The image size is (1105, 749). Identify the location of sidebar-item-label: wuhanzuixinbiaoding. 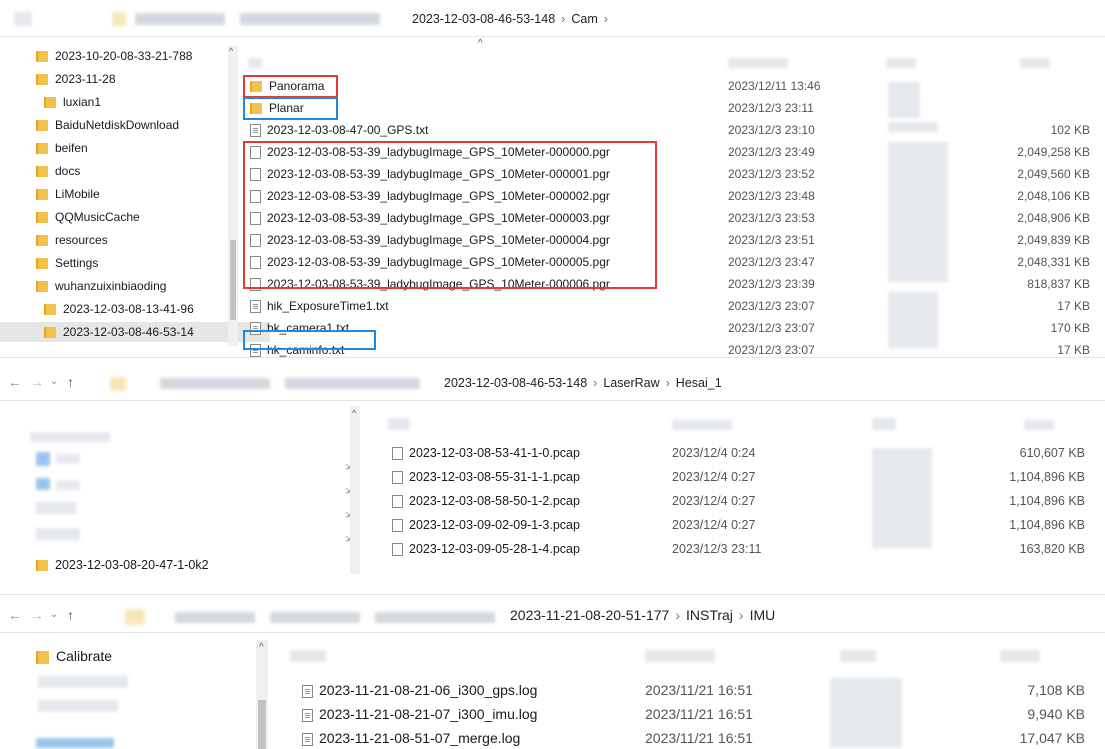
(111, 286).